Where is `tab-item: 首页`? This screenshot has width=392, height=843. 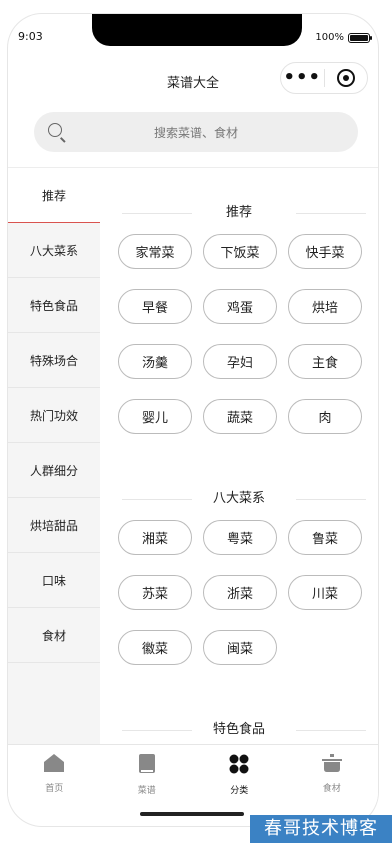 tab-item: 首页 is located at coordinates (54, 773).